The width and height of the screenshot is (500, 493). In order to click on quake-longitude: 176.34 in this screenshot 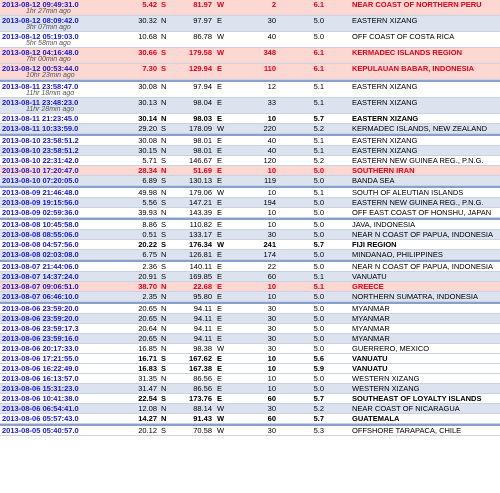, I will do `click(200, 244)`.